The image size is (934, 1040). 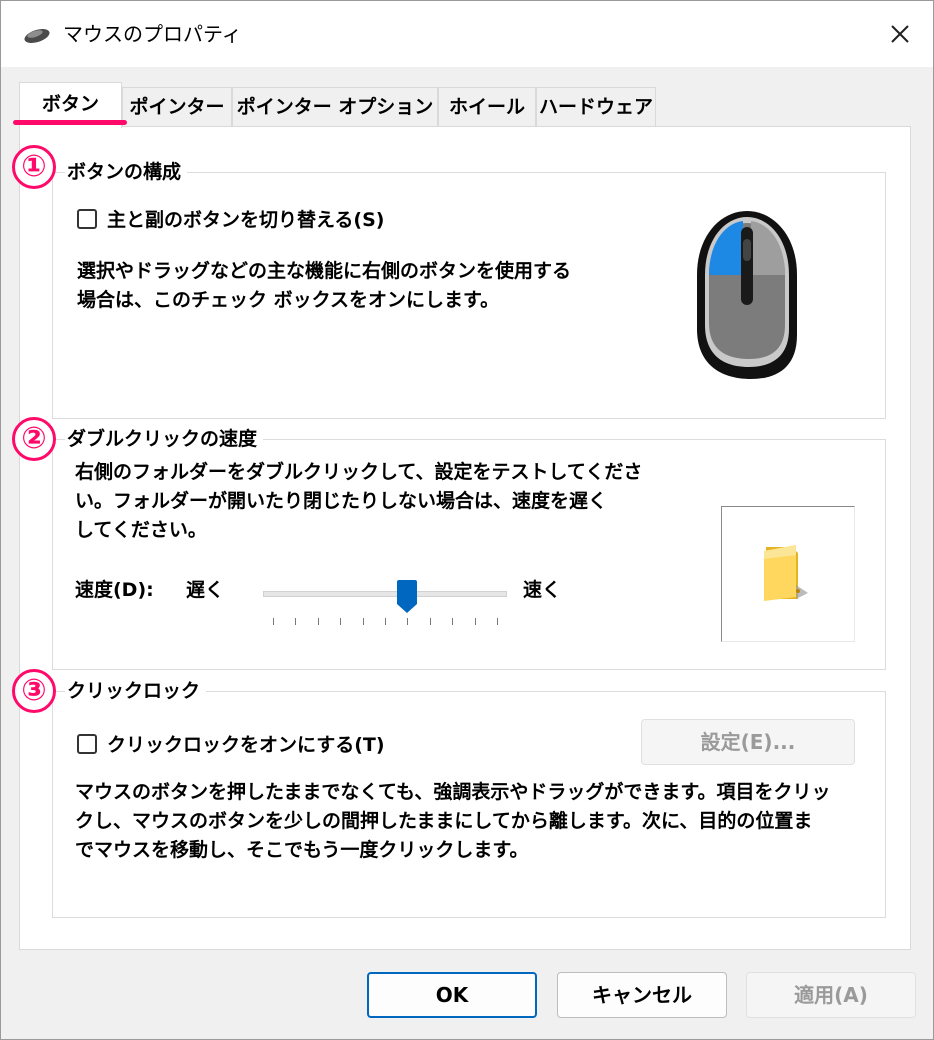 I want to click on cancel-button: キャンセル, so click(x=642, y=995).